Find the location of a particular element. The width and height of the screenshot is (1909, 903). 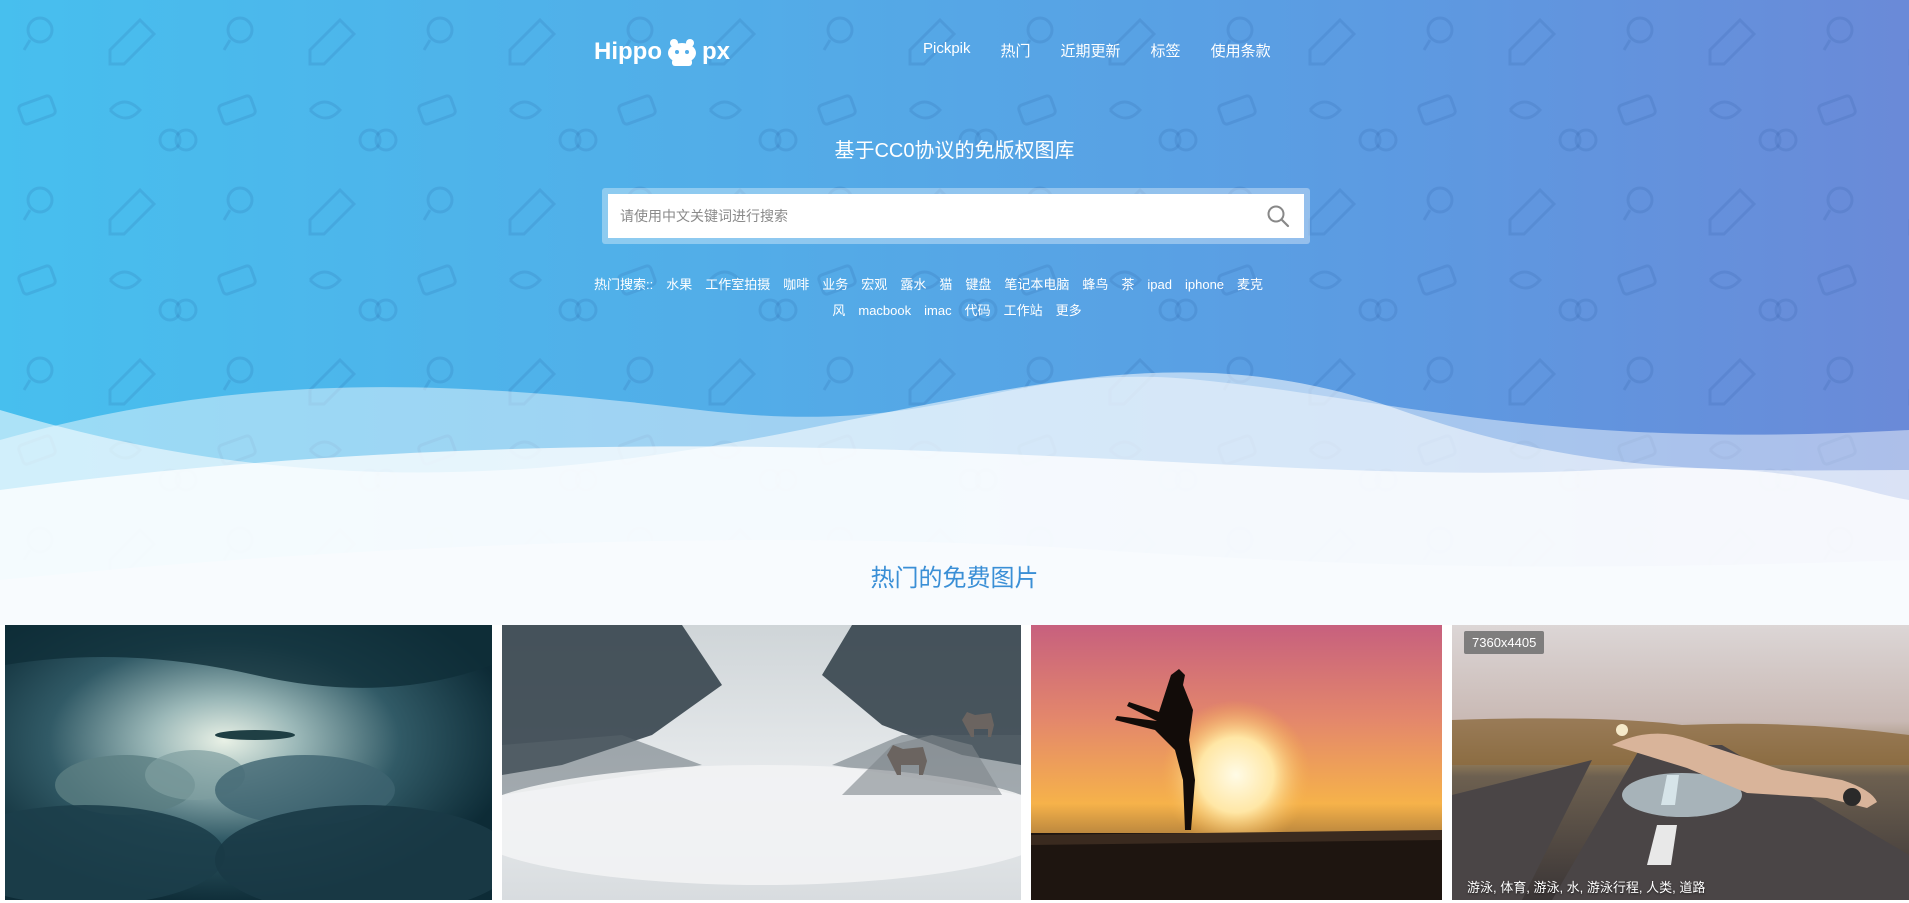

hot-tag: 露水 is located at coordinates (913, 284).